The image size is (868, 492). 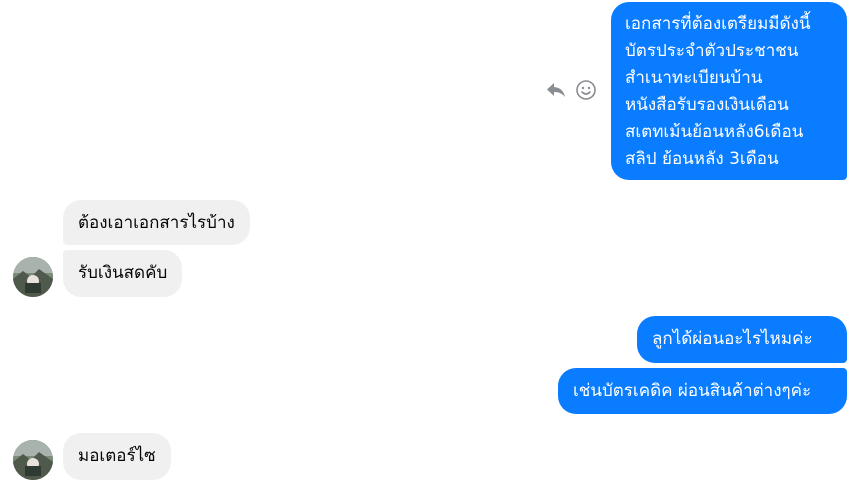 What do you see at coordinates (718, 24) in the screenshot?
I see `message-line: เอกสารที่ต้องเตรียมมีดังนี้` at bounding box center [718, 24].